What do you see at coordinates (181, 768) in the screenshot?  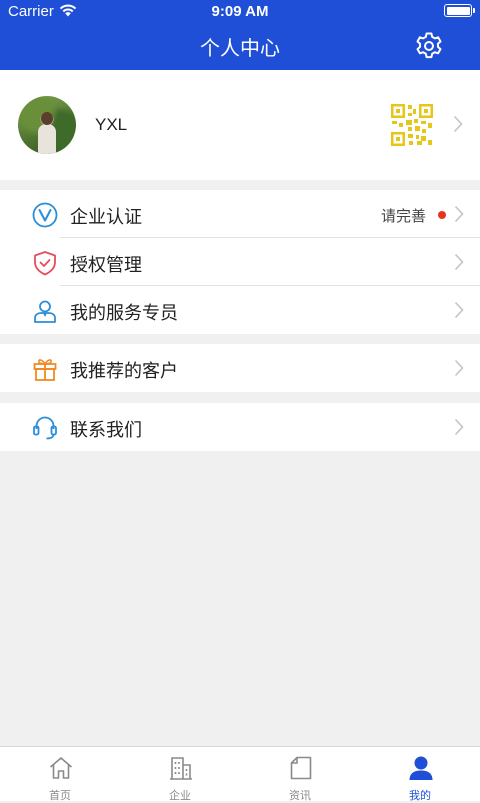 I see `building-icon` at bounding box center [181, 768].